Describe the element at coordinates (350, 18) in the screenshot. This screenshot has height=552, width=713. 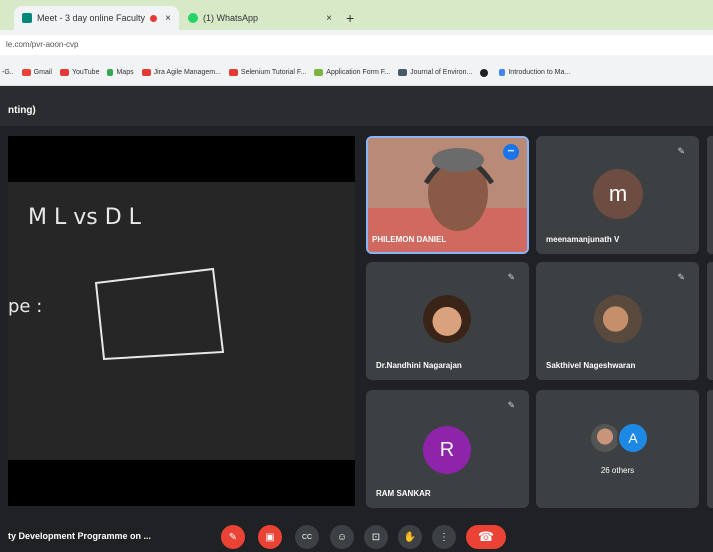
I see `new-tab-button: +` at that location.